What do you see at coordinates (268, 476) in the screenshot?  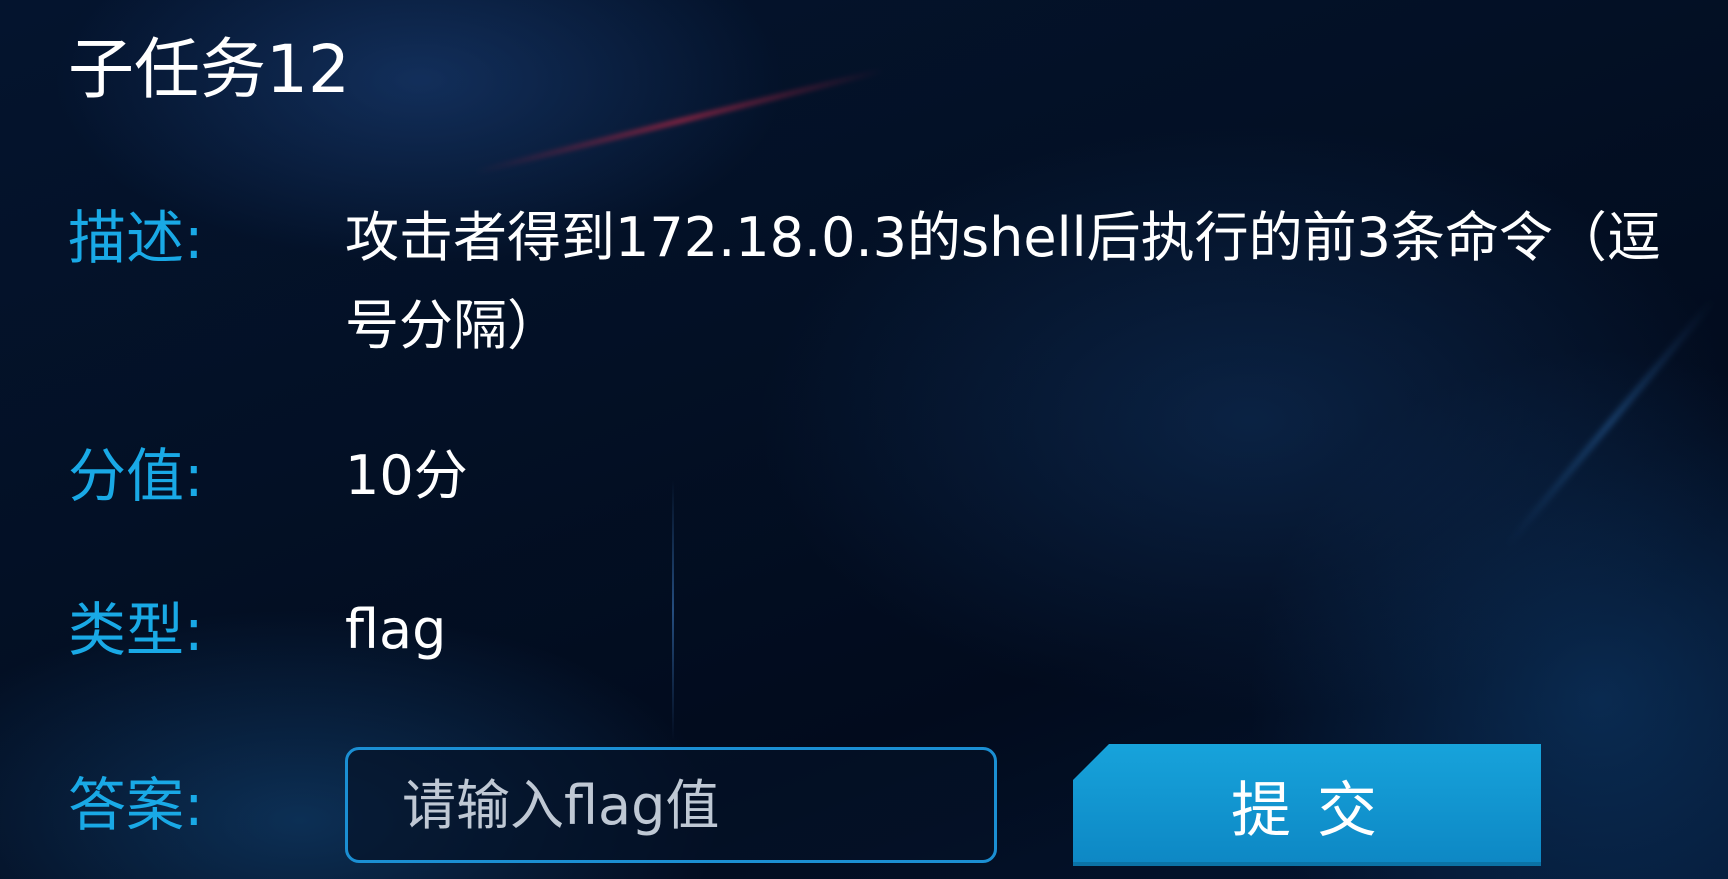 I see `score-row: 分值: 10分` at bounding box center [268, 476].